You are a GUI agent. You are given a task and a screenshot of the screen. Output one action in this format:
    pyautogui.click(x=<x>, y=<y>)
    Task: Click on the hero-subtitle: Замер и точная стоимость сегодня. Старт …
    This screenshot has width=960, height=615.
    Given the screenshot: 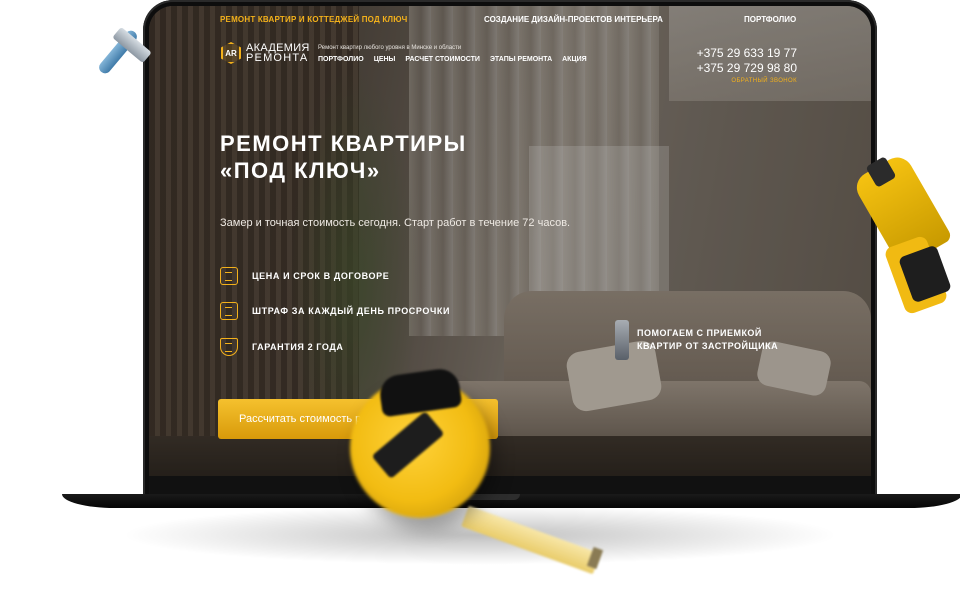 What is the action you would take?
    pyautogui.click(x=395, y=223)
    